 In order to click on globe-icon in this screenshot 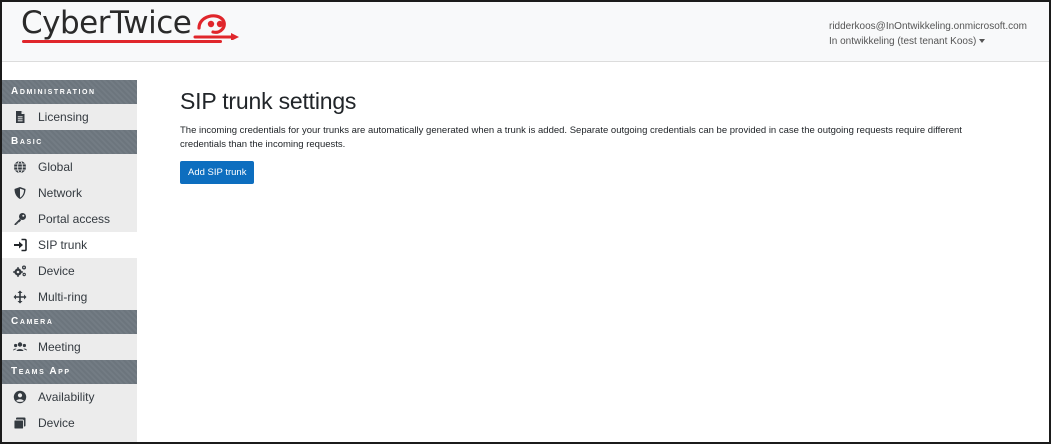, I will do `click(20, 167)`.